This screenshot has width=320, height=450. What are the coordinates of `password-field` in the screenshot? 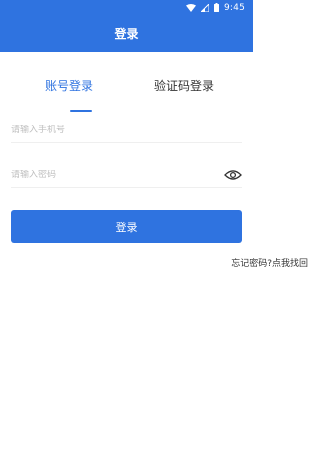 It's located at (126, 175).